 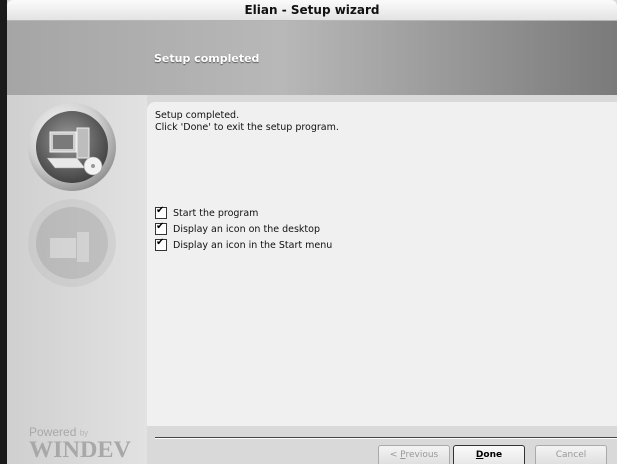 I want to click on desktop-icon-checkbox: ✔ Display an icon on the desktop, so click(x=243, y=229).